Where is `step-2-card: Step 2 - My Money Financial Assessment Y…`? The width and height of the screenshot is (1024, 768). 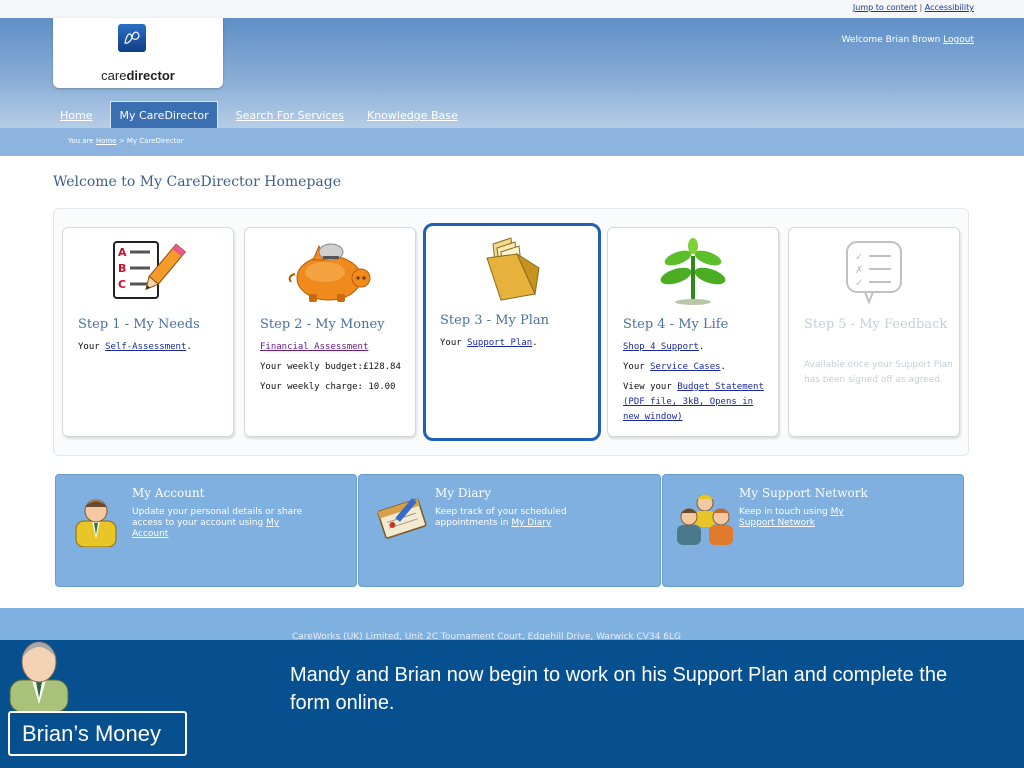 step-2-card: Step 2 - My Money Financial Assessment Y… is located at coordinates (330, 332).